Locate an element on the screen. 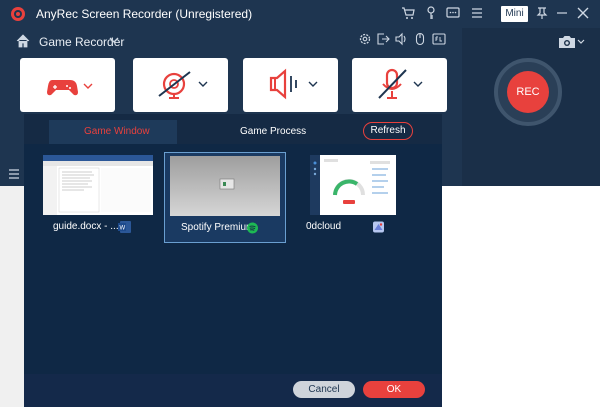 This screenshot has height=407, width=600. hamburger-menu-icon is located at coordinates (477, 13).